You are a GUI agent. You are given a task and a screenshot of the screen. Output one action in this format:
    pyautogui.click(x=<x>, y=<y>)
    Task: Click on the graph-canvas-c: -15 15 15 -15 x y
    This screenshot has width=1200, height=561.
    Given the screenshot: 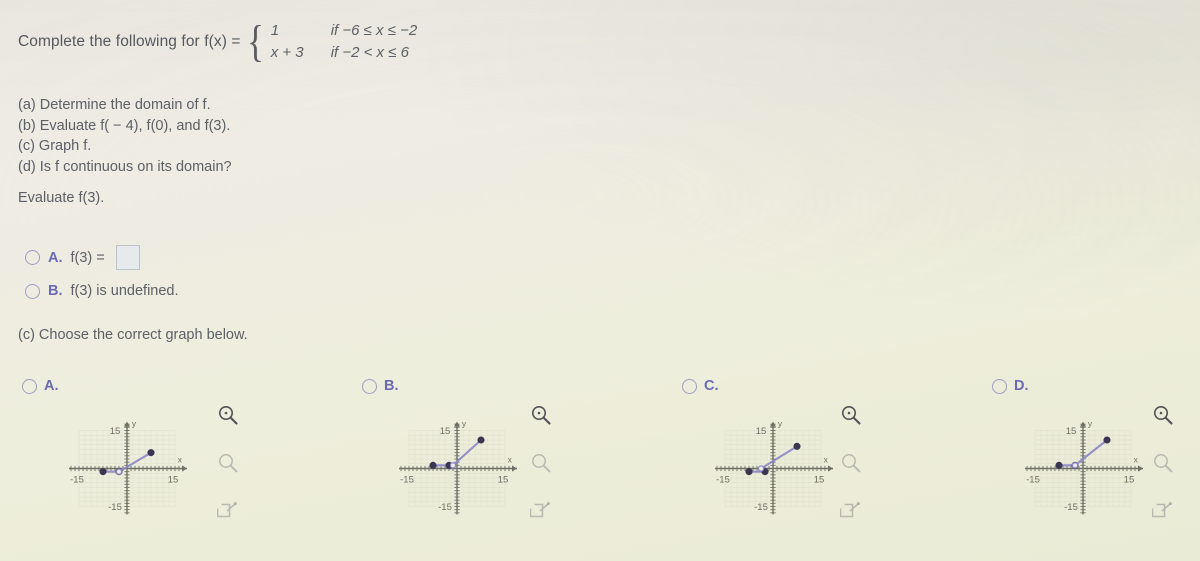 What is the action you would take?
    pyautogui.click(x=779, y=468)
    